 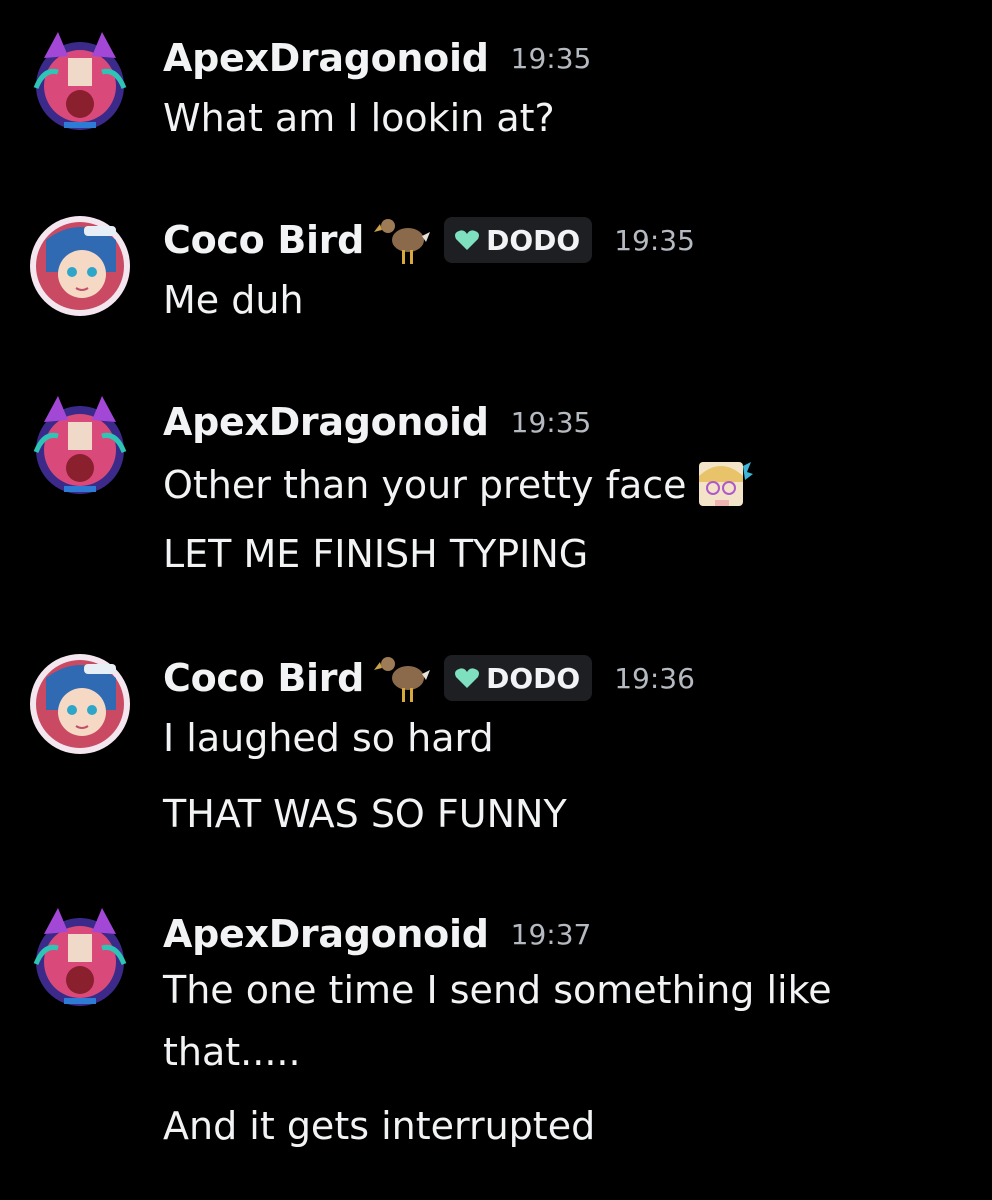 I want to click on message-text: What am I lookin at?, so click(x=359, y=118).